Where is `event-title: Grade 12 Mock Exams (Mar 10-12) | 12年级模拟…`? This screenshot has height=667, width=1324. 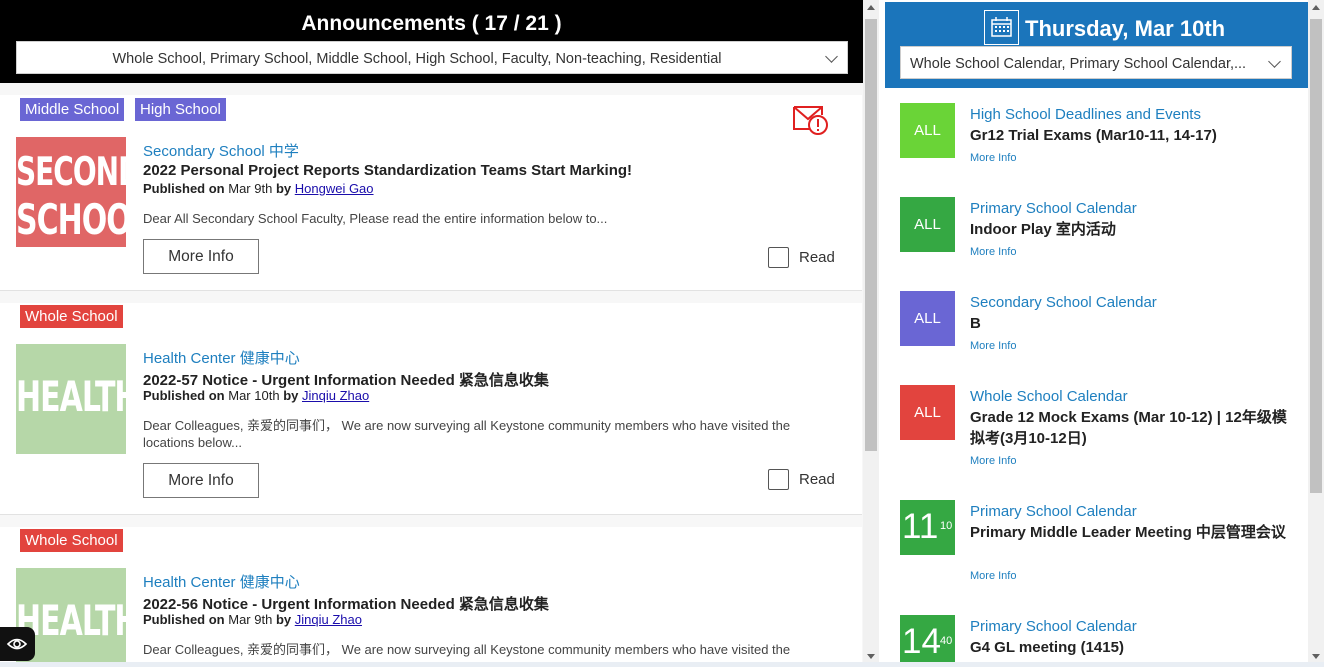
event-title: Grade 12 Mock Exams (Mar 10-12) | 12年级模拟… is located at coordinates (1128, 428).